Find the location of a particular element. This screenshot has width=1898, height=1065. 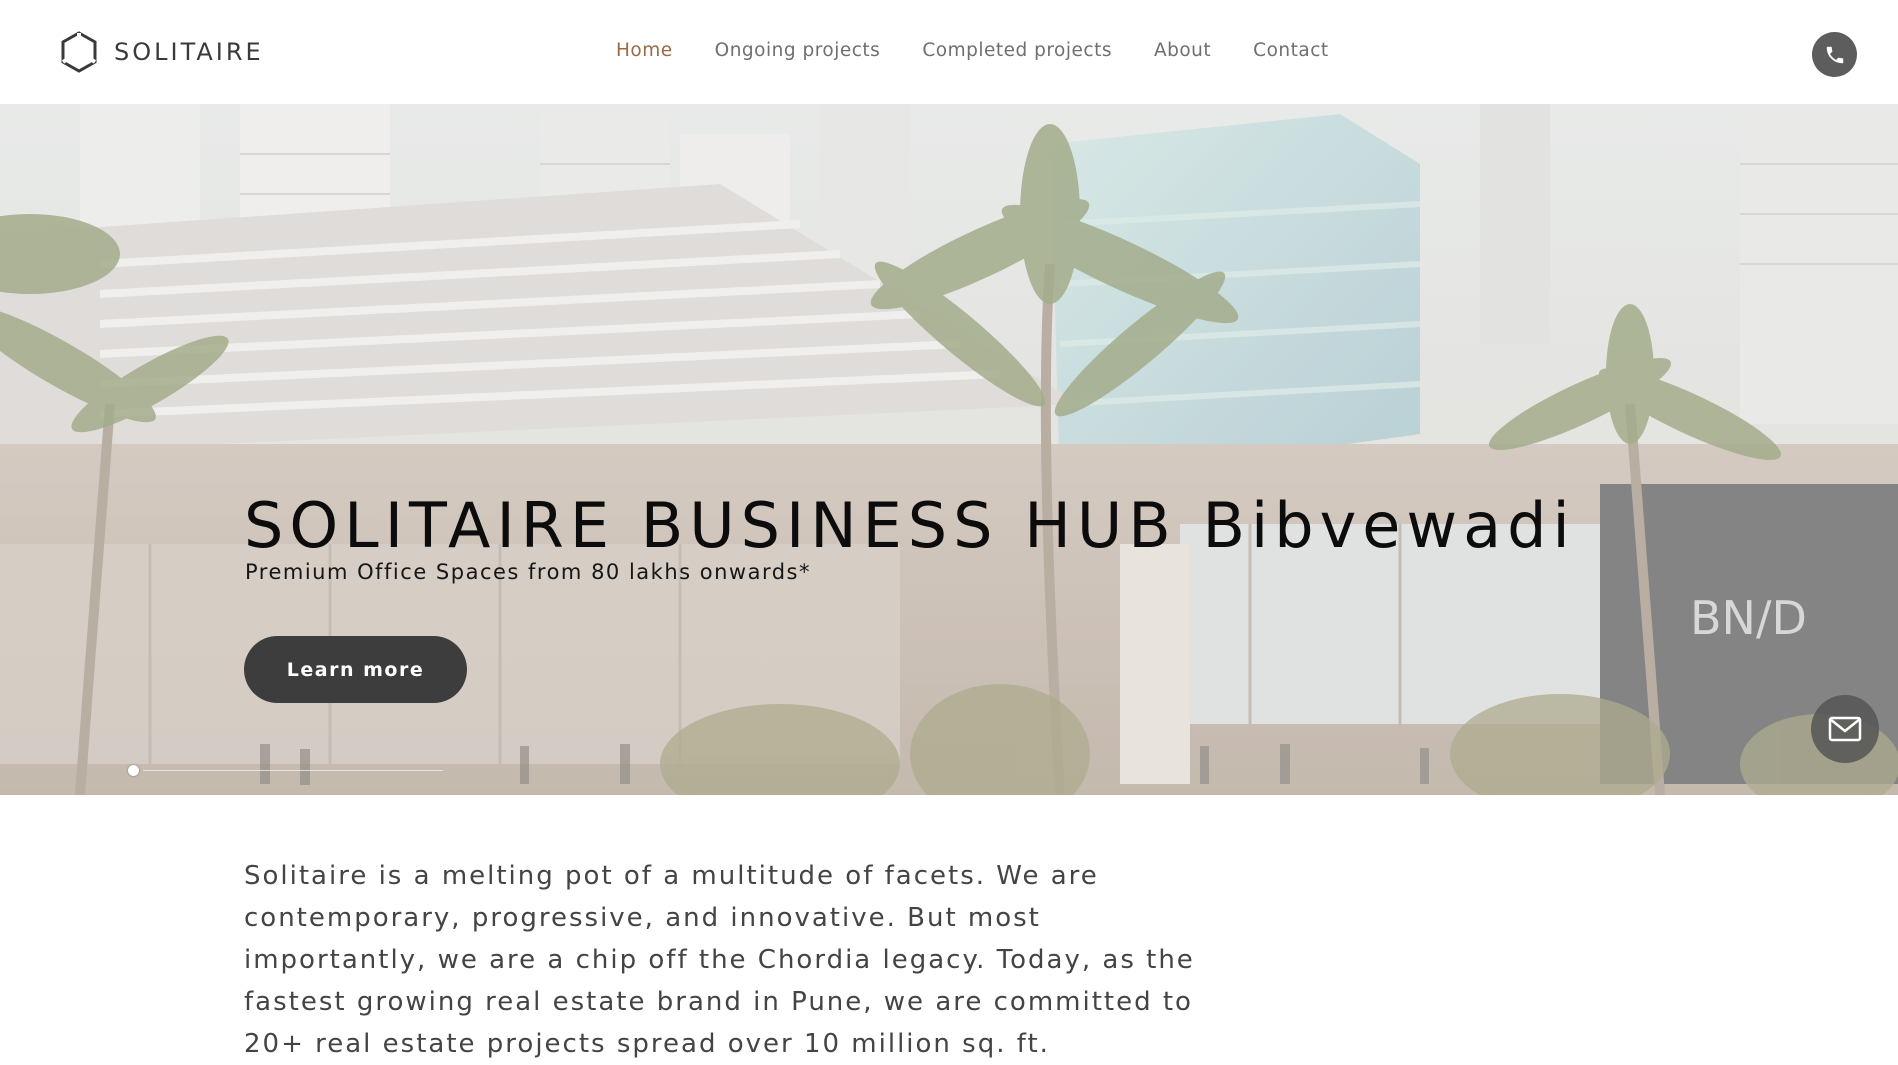

phone-button is located at coordinates (1834, 54).